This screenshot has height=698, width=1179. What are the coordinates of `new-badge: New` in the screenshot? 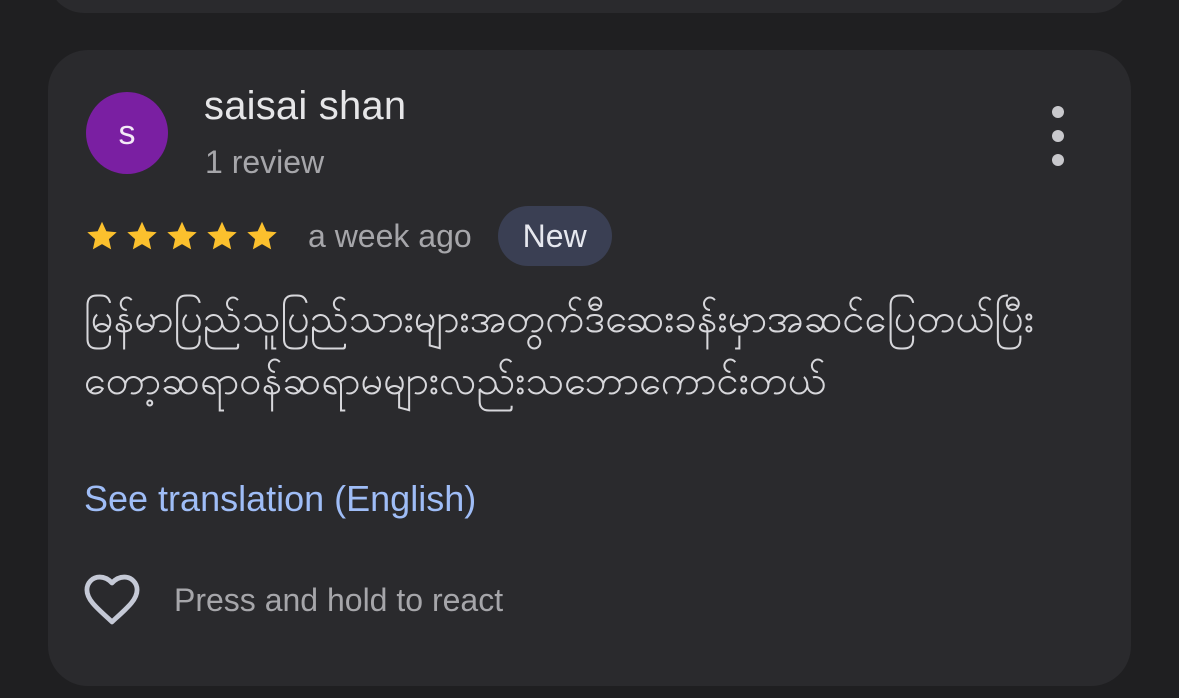 It's located at (554, 236).